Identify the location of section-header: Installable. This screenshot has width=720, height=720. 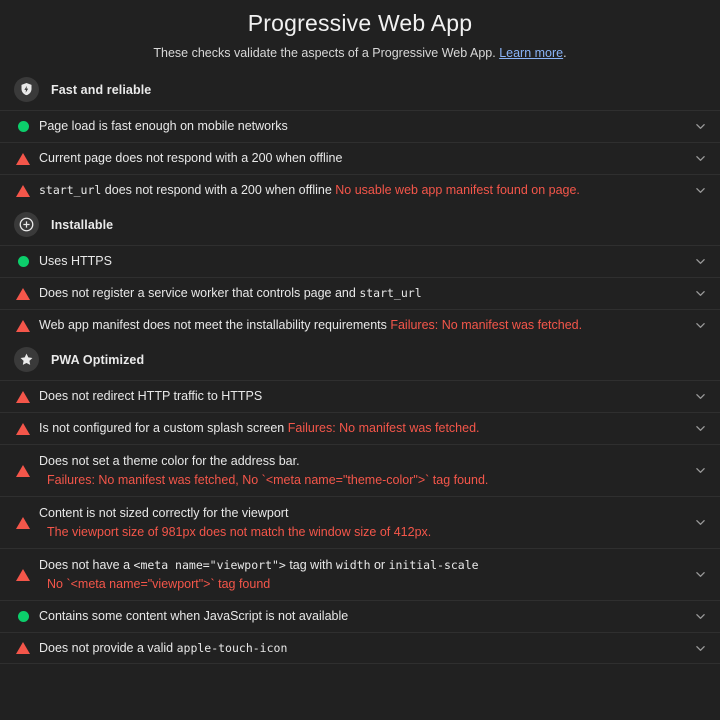
(360, 225).